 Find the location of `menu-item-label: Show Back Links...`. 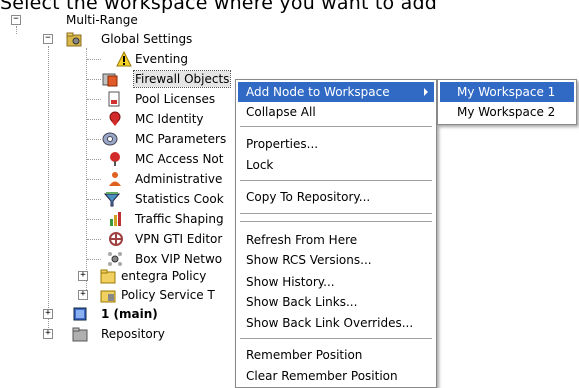

menu-item-label: Show Back Links... is located at coordinates (302, 302).